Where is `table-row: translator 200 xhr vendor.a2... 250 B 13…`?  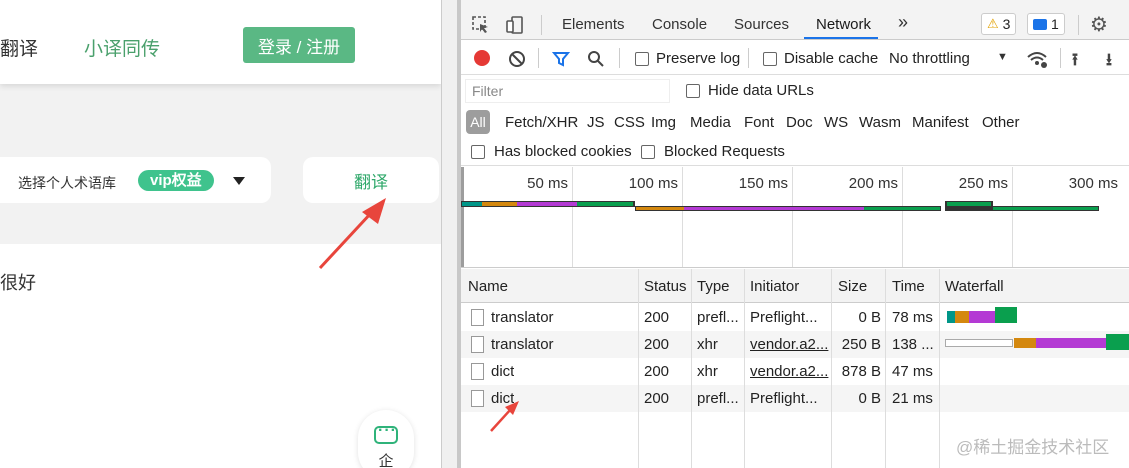
table-row: translator 200 xhr vendor.a2... 250 B 13… is located at coordinates (795, 344).